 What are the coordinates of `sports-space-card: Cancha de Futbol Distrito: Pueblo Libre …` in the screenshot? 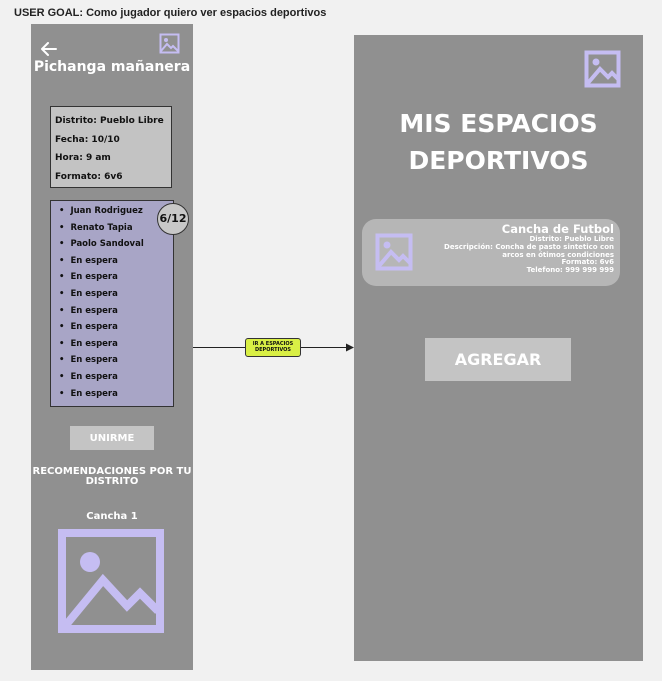 It's located at (491, 252).